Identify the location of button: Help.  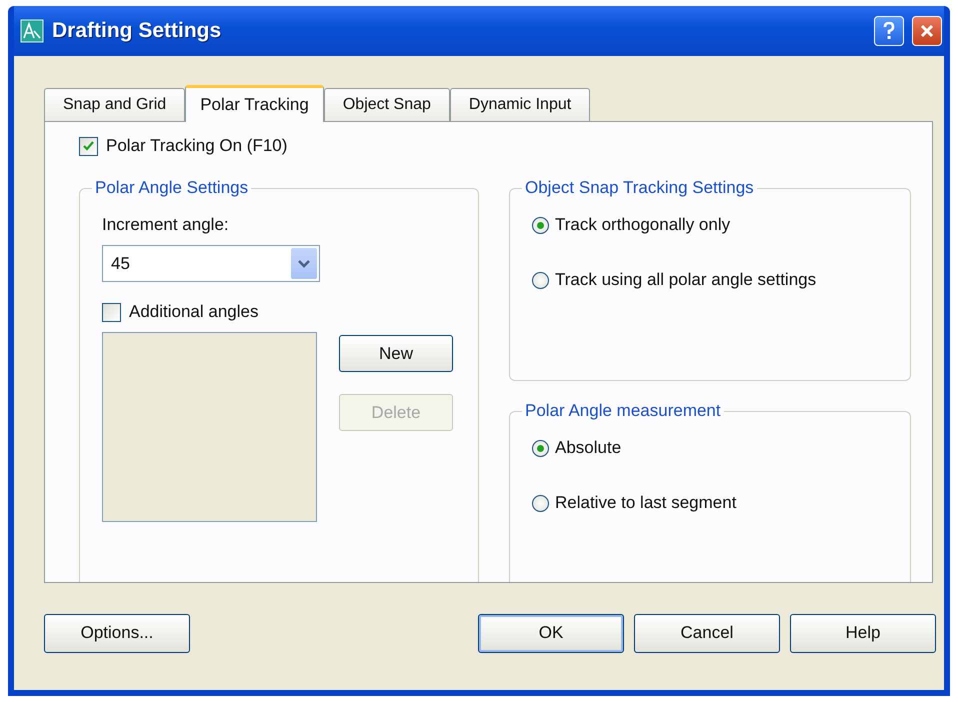
(863, 633).